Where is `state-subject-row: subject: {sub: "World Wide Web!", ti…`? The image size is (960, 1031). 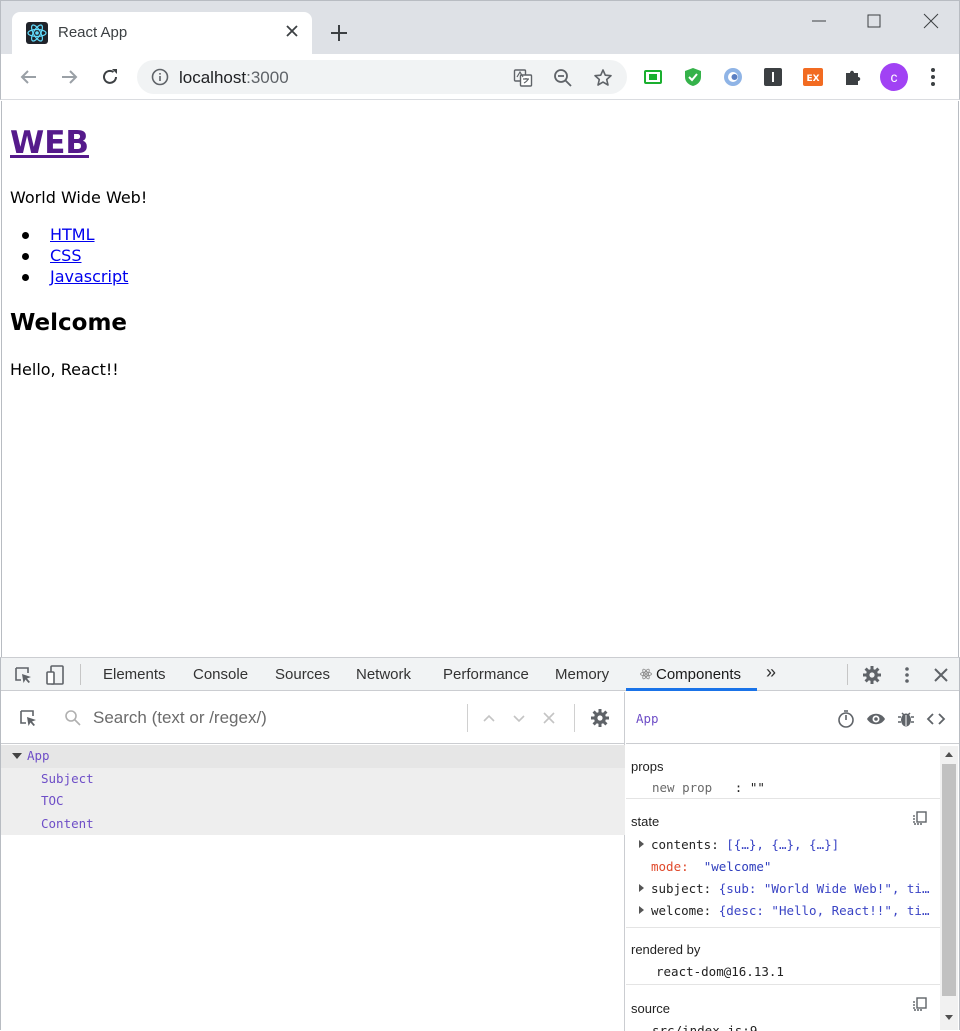 state-subject-row: subject: {sub: "World Wide Web!", ti… is located at coordinates (790, 888).